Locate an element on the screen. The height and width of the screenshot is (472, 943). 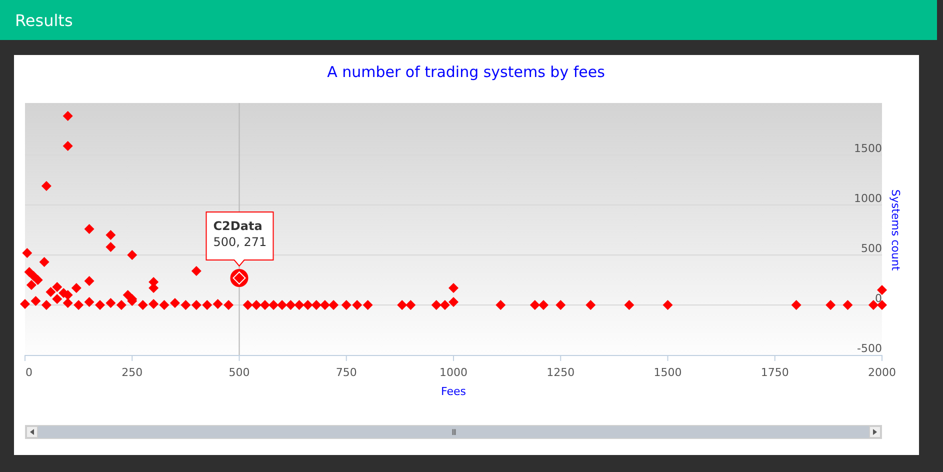
horizontal-scrollbar: III is located at coordinates (453, 432).